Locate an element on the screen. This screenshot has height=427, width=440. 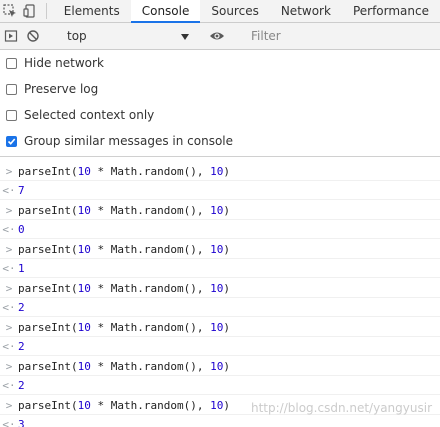
setting-selected-context-only: Selected context only is located at coordinates (80, 115).